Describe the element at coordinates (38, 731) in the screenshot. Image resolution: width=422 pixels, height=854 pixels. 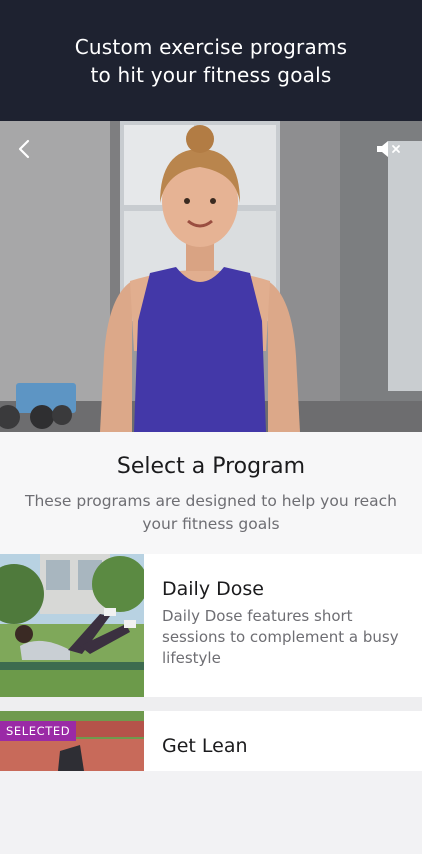
I see `selected-badge: SELECTED` at that location.